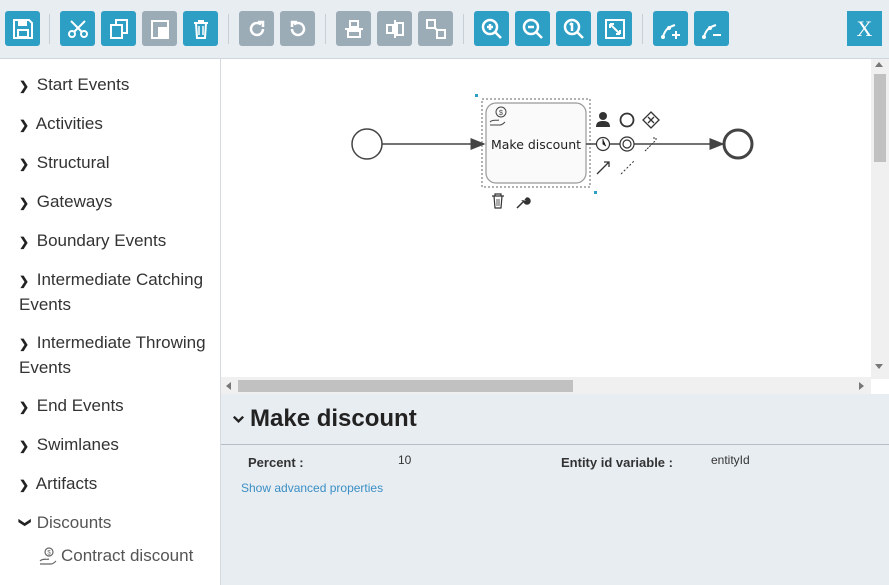  Describe the element at coordinates (880, 219) in the screenshot. I see `vertical-scrollbar` at that location.